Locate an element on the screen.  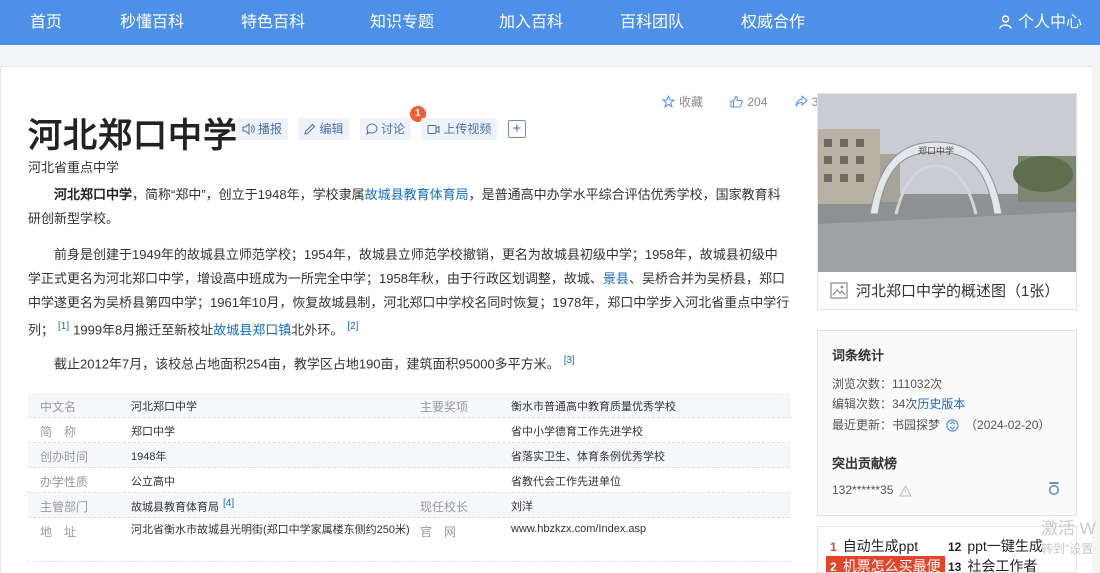
info-label: 主要奖项 is located at coordinates (444, 407).